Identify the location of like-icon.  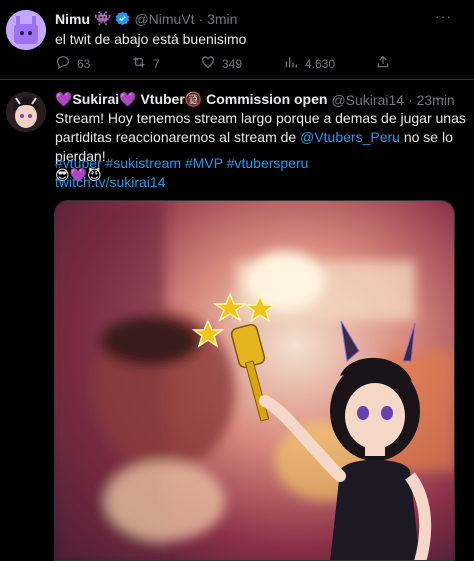
(208, 63).